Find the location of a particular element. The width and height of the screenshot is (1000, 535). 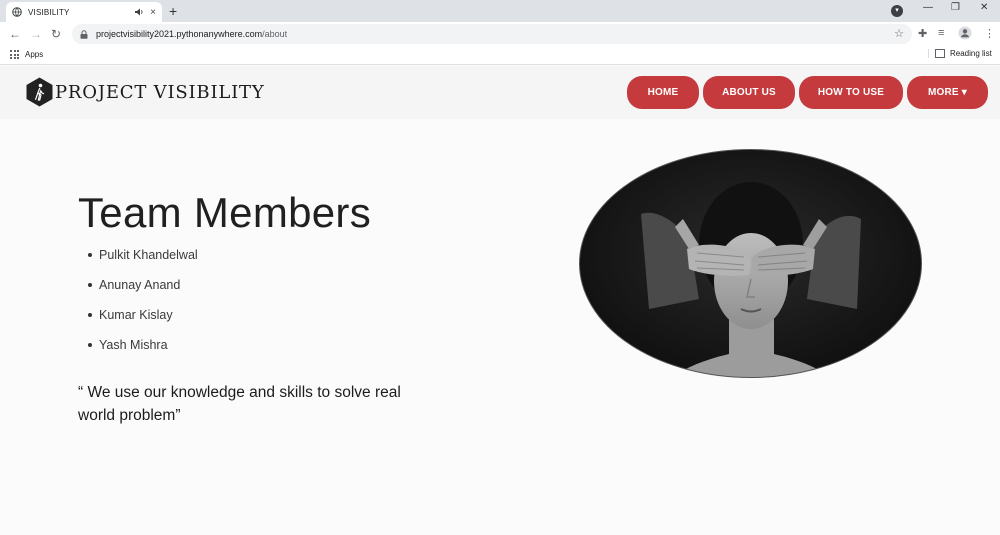

extensions-icon: ✚ is located at coordinates (922, 33).